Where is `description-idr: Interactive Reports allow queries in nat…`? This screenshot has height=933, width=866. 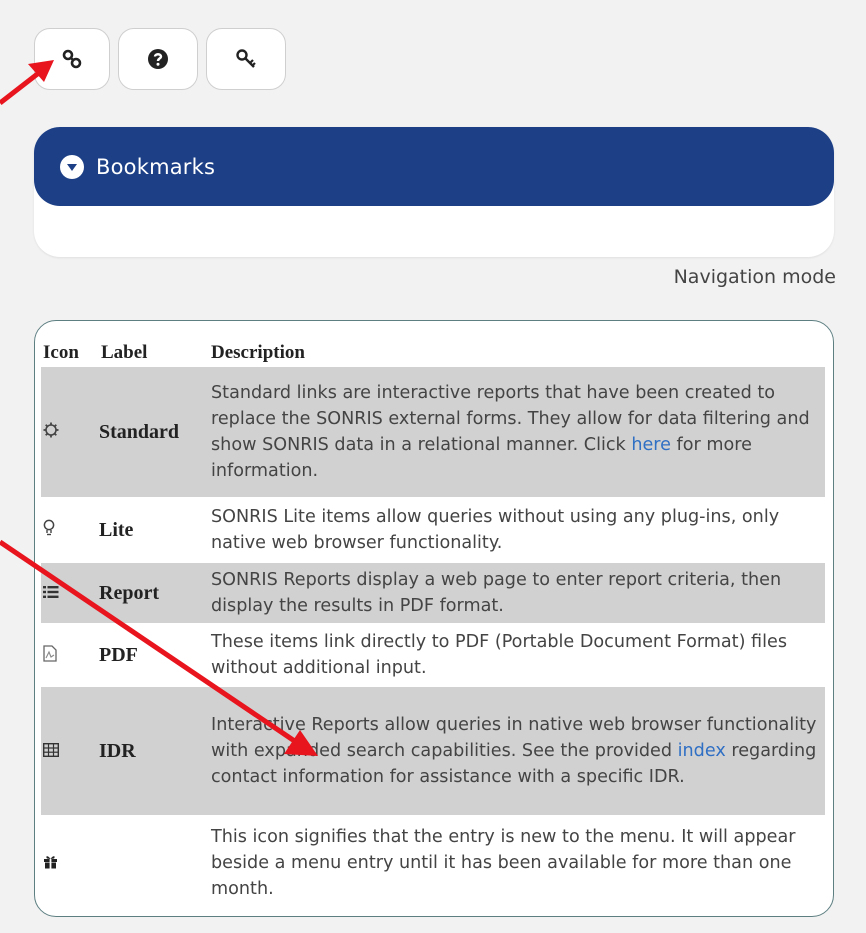
description-idr: Interactive Reports allow queries in nat… is located at coordinates (517, 751).